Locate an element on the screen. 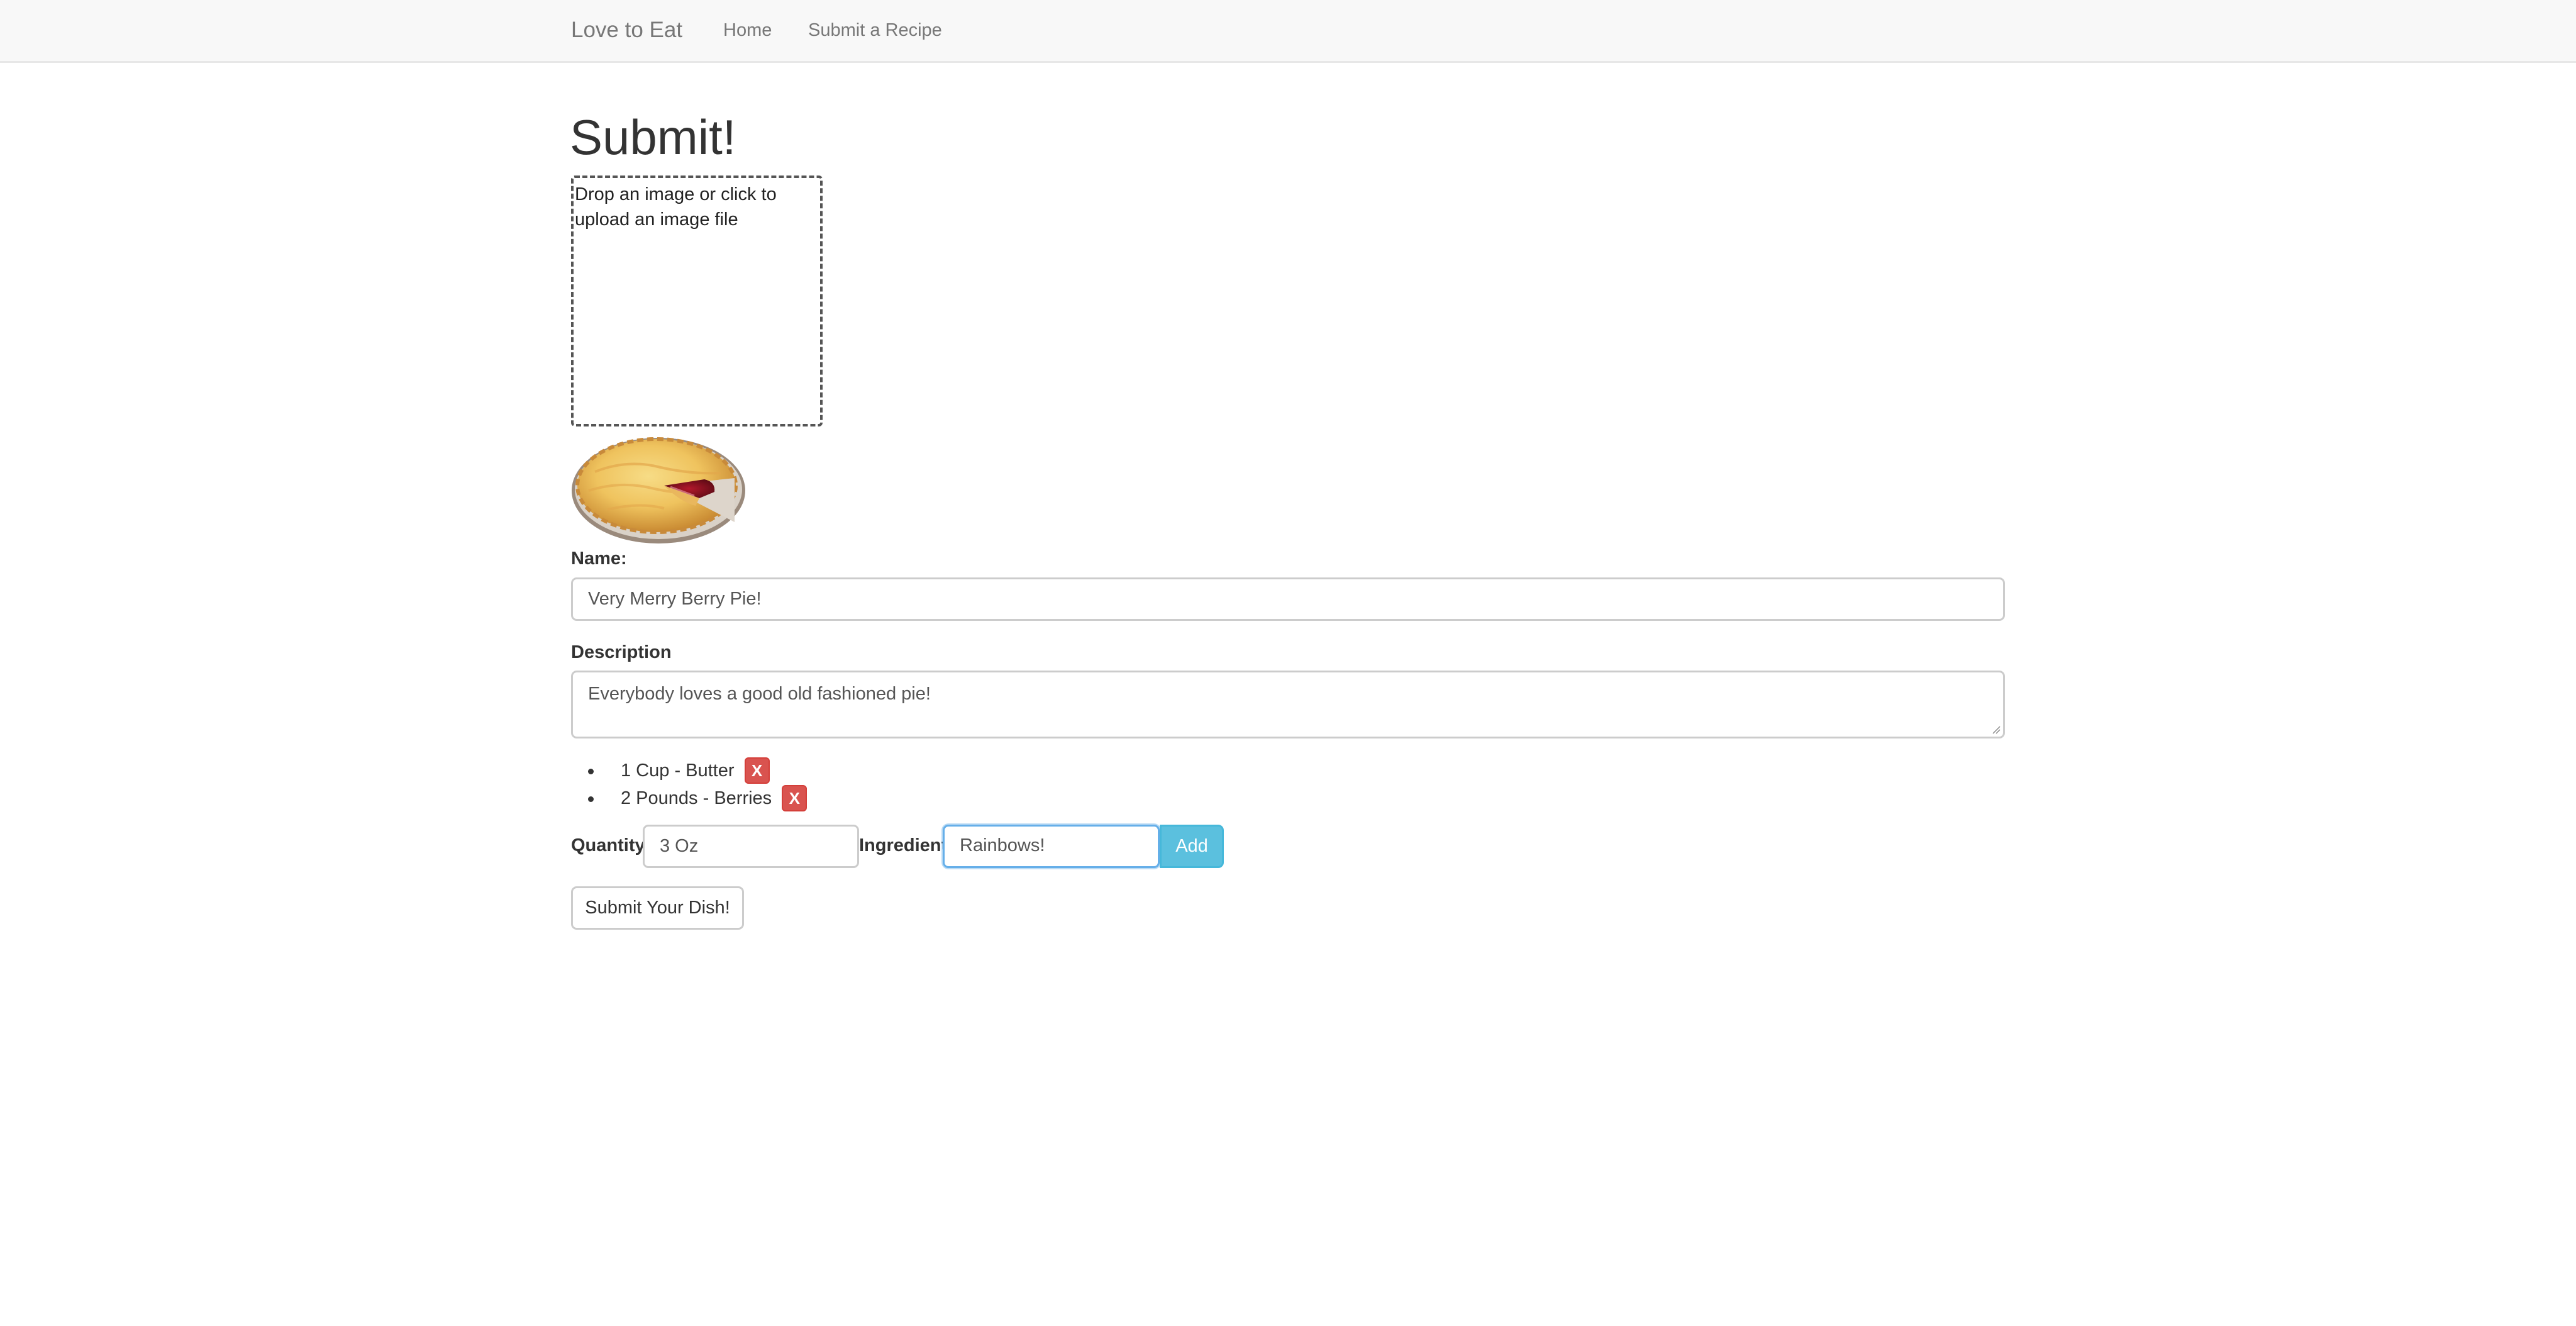 This screenshot has width=2576, height=1326. nav-link-home: Home is located at coordinates (747, 30).